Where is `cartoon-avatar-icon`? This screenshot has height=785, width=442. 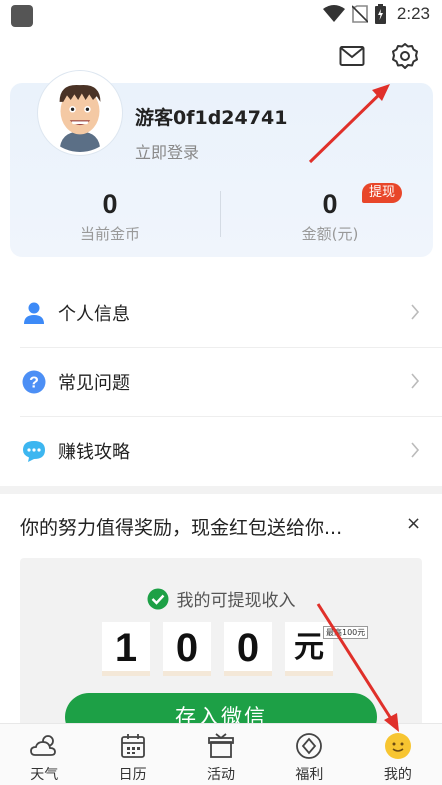
cartoon-avatar-icon is located at coordinates (80, 113).